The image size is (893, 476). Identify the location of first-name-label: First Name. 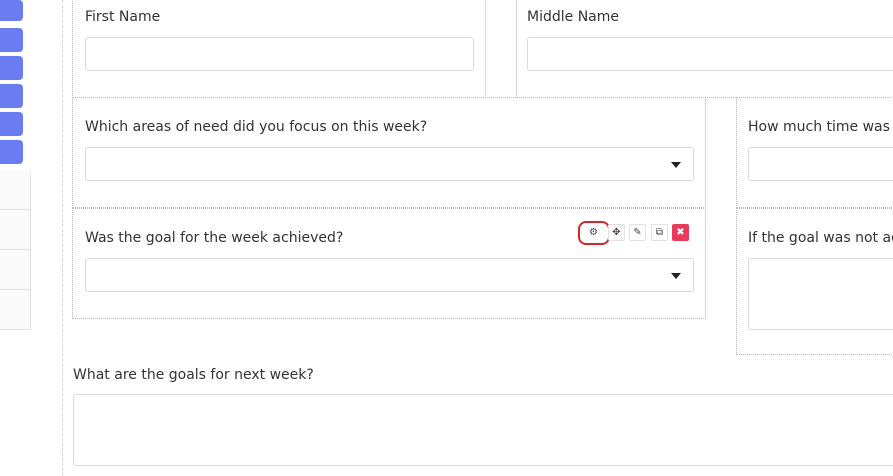
(123, 17).